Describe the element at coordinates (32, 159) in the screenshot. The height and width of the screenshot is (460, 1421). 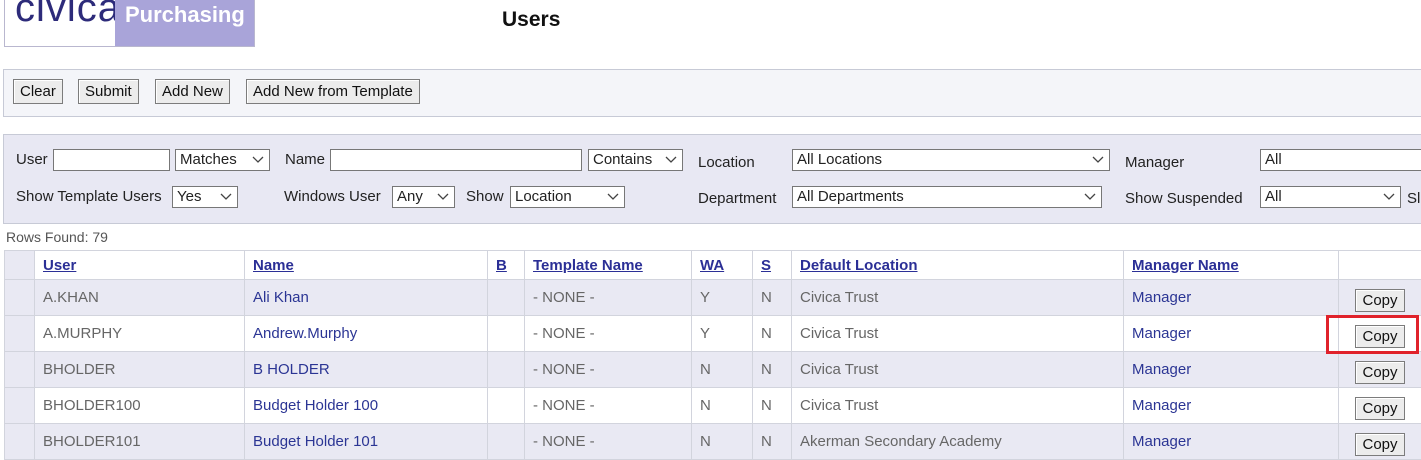
I see `user-filter-label: User` at that location.